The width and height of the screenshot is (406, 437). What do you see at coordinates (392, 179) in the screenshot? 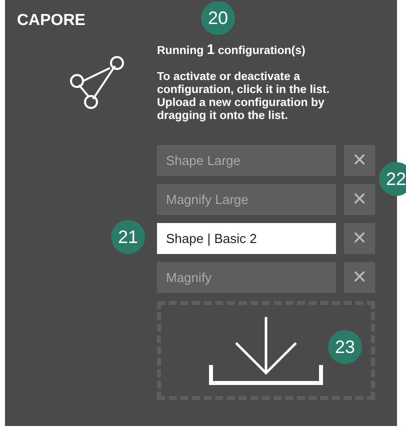
I see `callout-badge: 22` at bounding box center [392, 179].